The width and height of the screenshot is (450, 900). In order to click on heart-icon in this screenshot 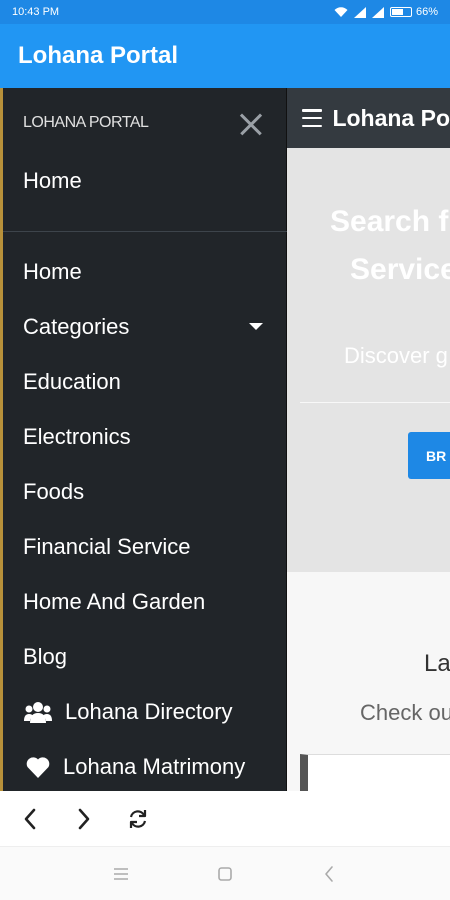, I will do `click(38, 767)`.